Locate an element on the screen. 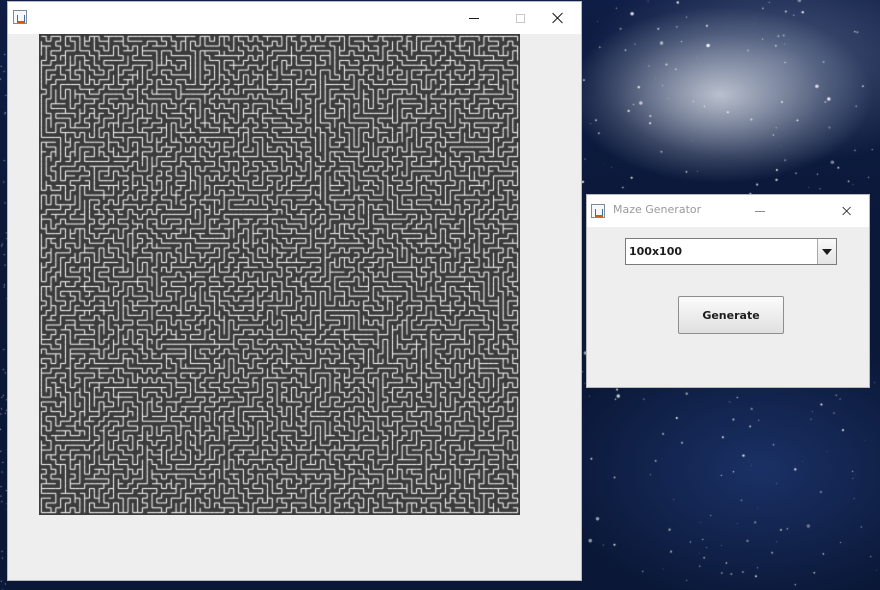 The image size is (880, 590). dropdown-arrow-icon is located at coordinates (827, 251).